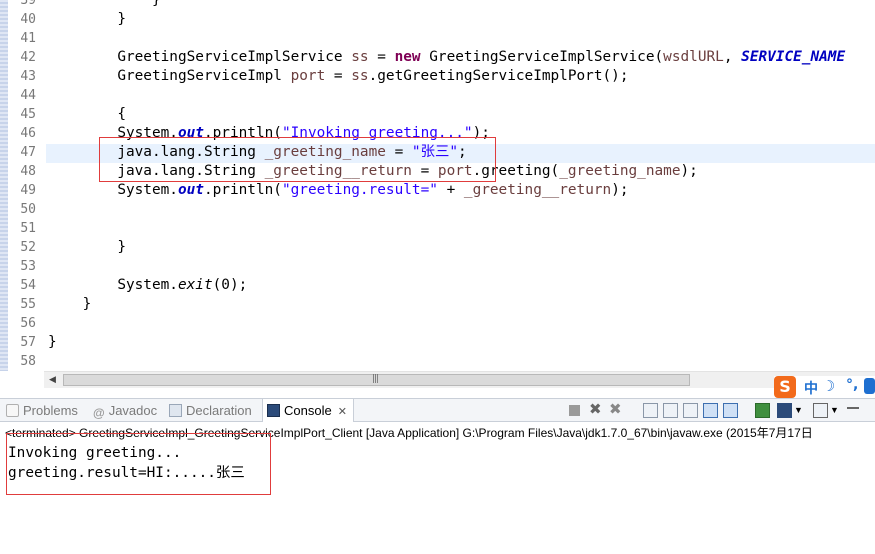 Image resolution: width=875 pixels, height=554 pixels. Describe the element at coordinates (28, 304) in the screenshot. I see `line-number: 55` at that location.